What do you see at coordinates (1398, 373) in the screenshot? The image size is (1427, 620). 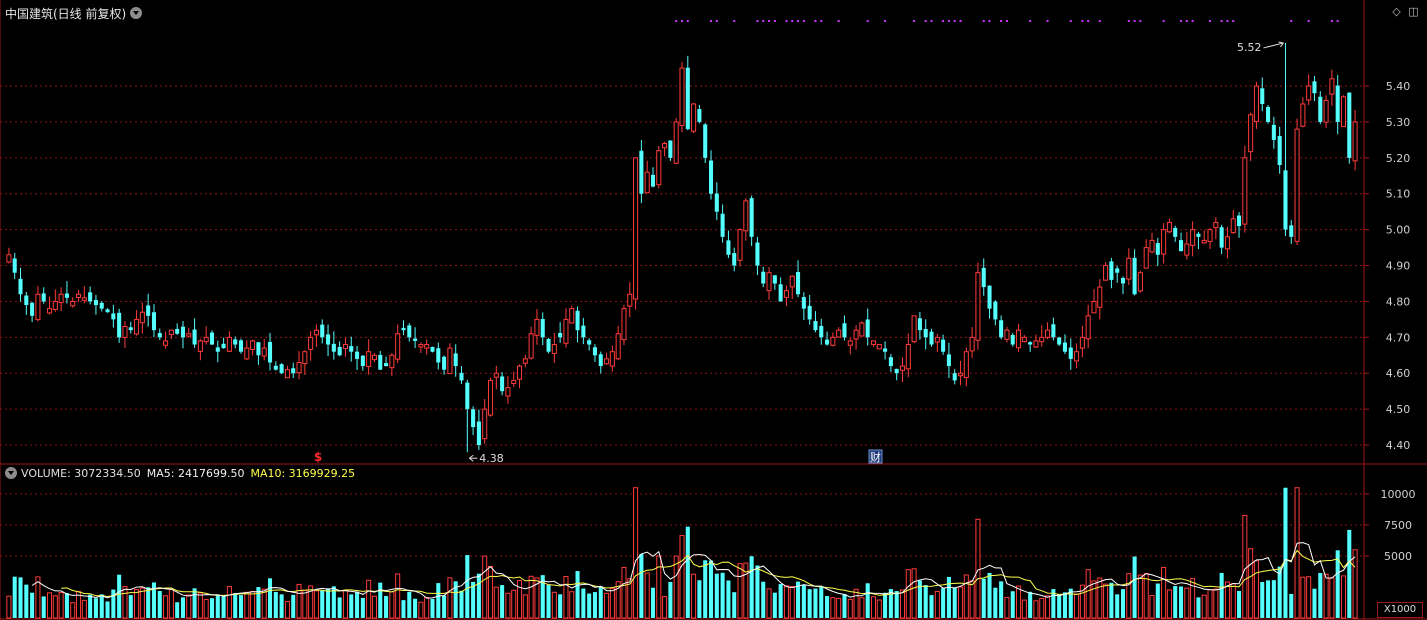 I see `price-tick-label: 4.60` at bounding box center [1398, 373].